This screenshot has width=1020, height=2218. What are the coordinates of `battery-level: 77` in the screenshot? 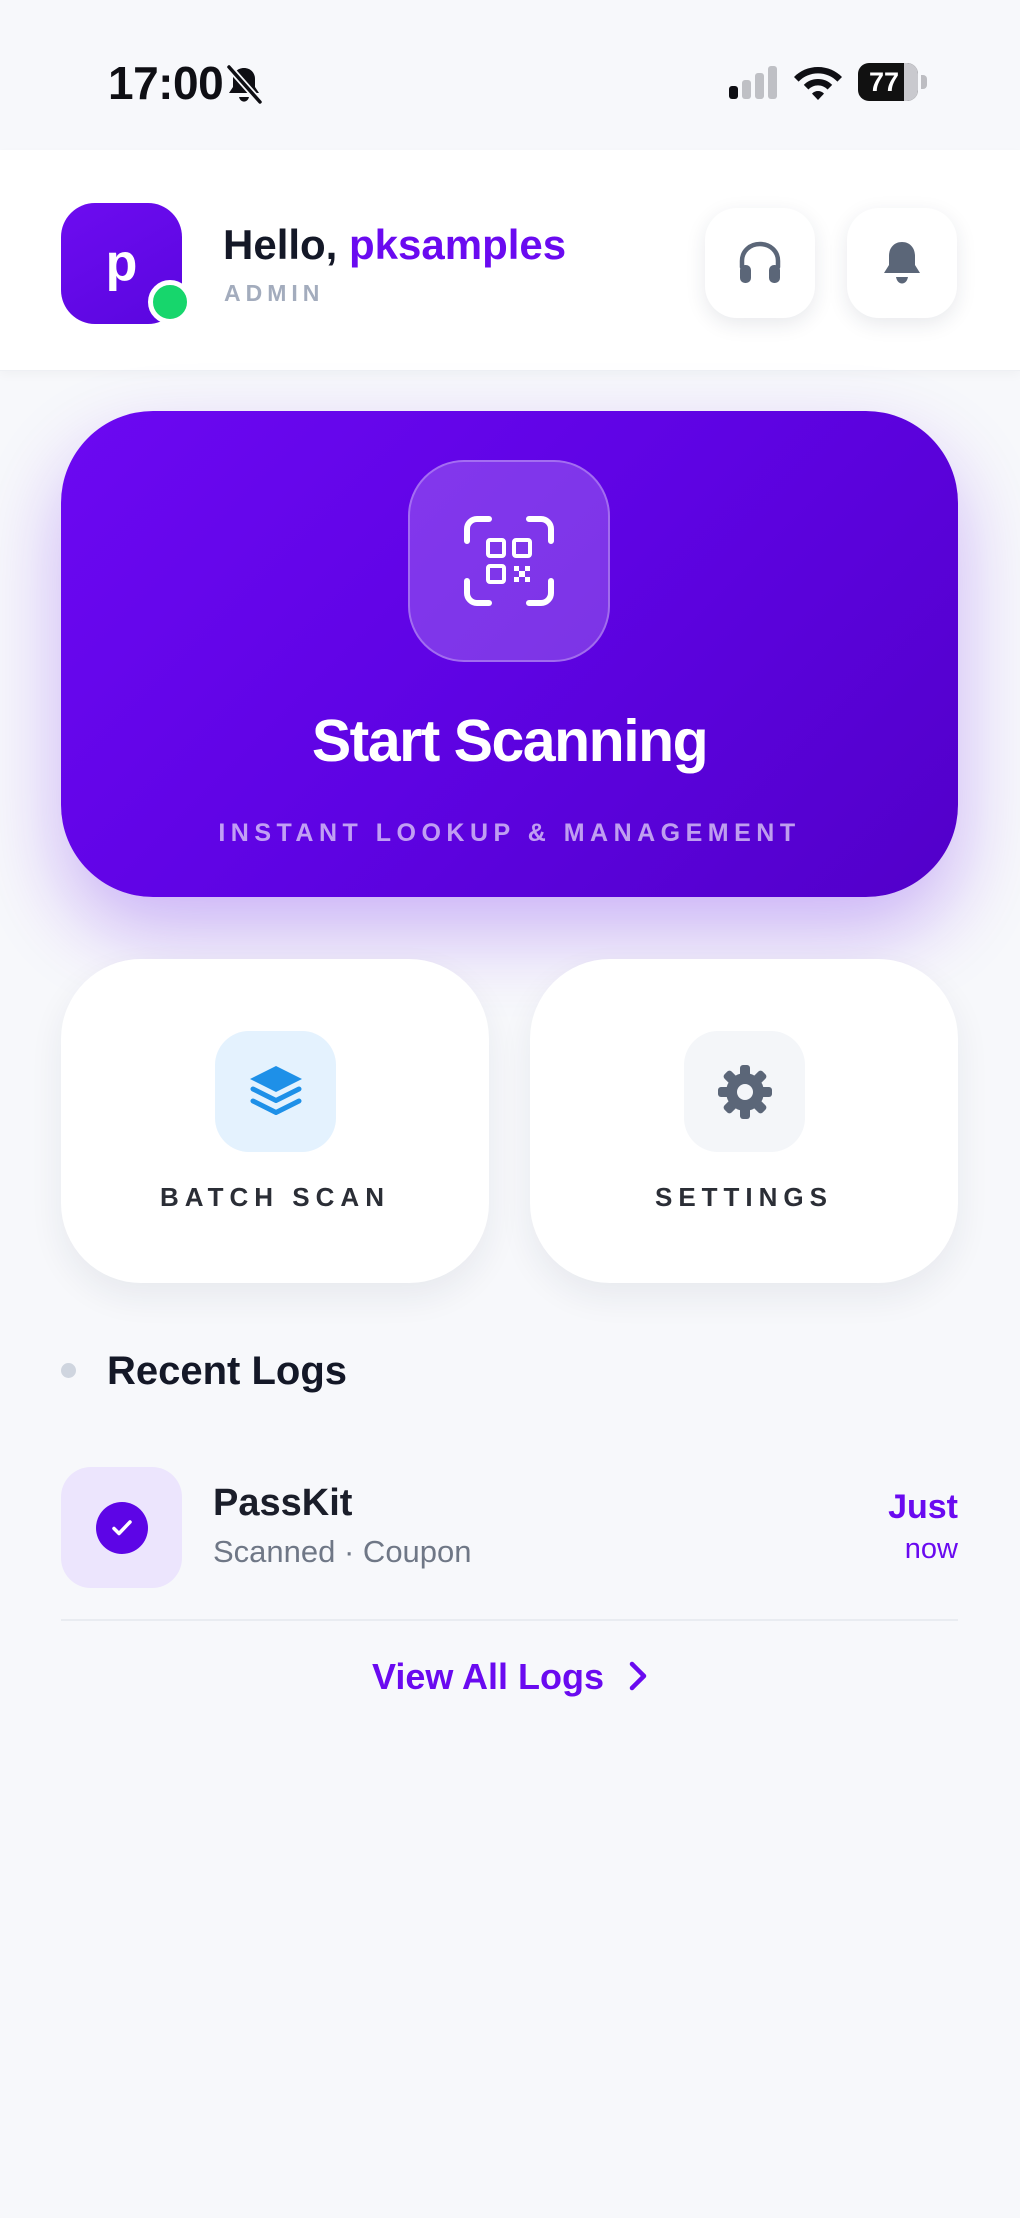 It's located at (884, 82).